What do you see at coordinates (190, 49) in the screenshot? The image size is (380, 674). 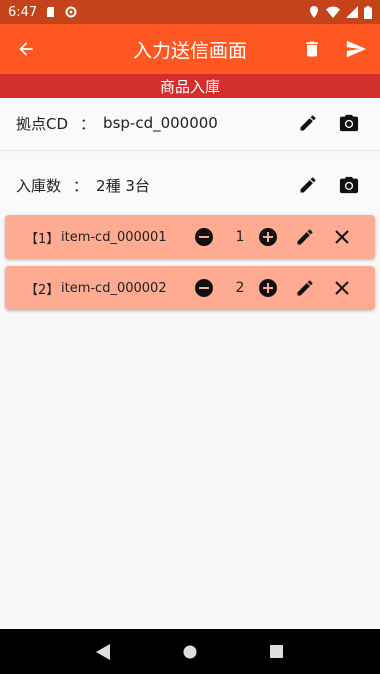 I see `app-bar: 入力送信画面` at bounding box center [190, 49].